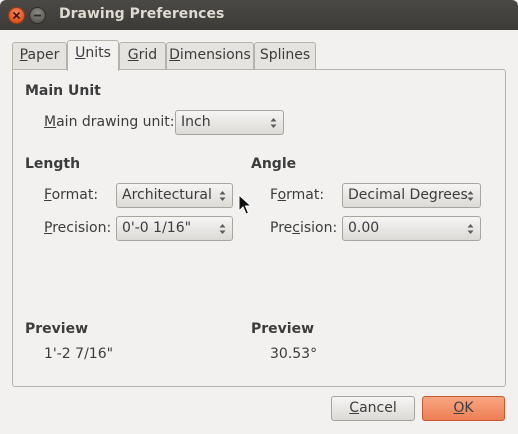  I want to click on length-format-value: Architectural, so click(167, 195).